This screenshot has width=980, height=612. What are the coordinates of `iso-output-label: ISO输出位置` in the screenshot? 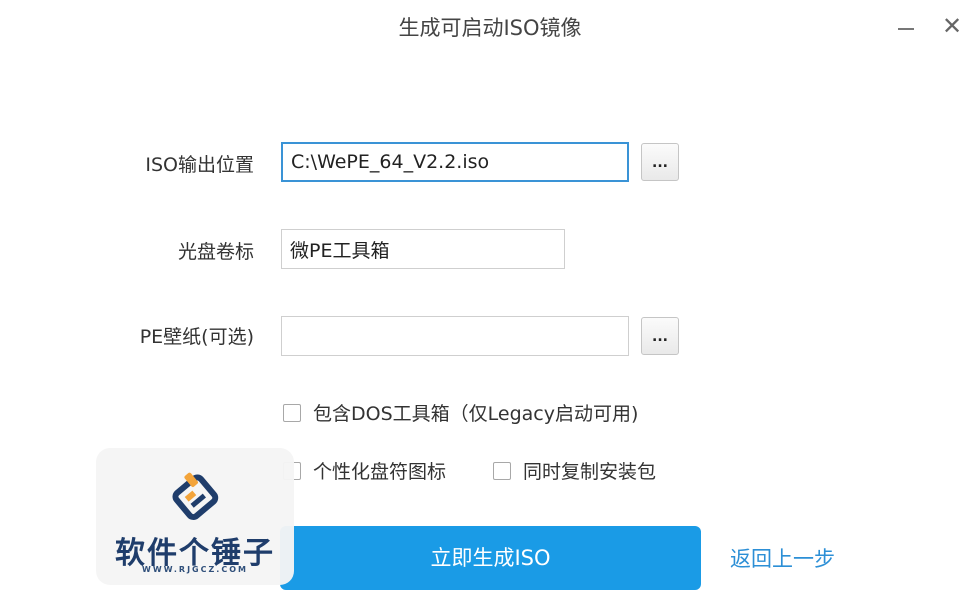 It's located at (199, 165).